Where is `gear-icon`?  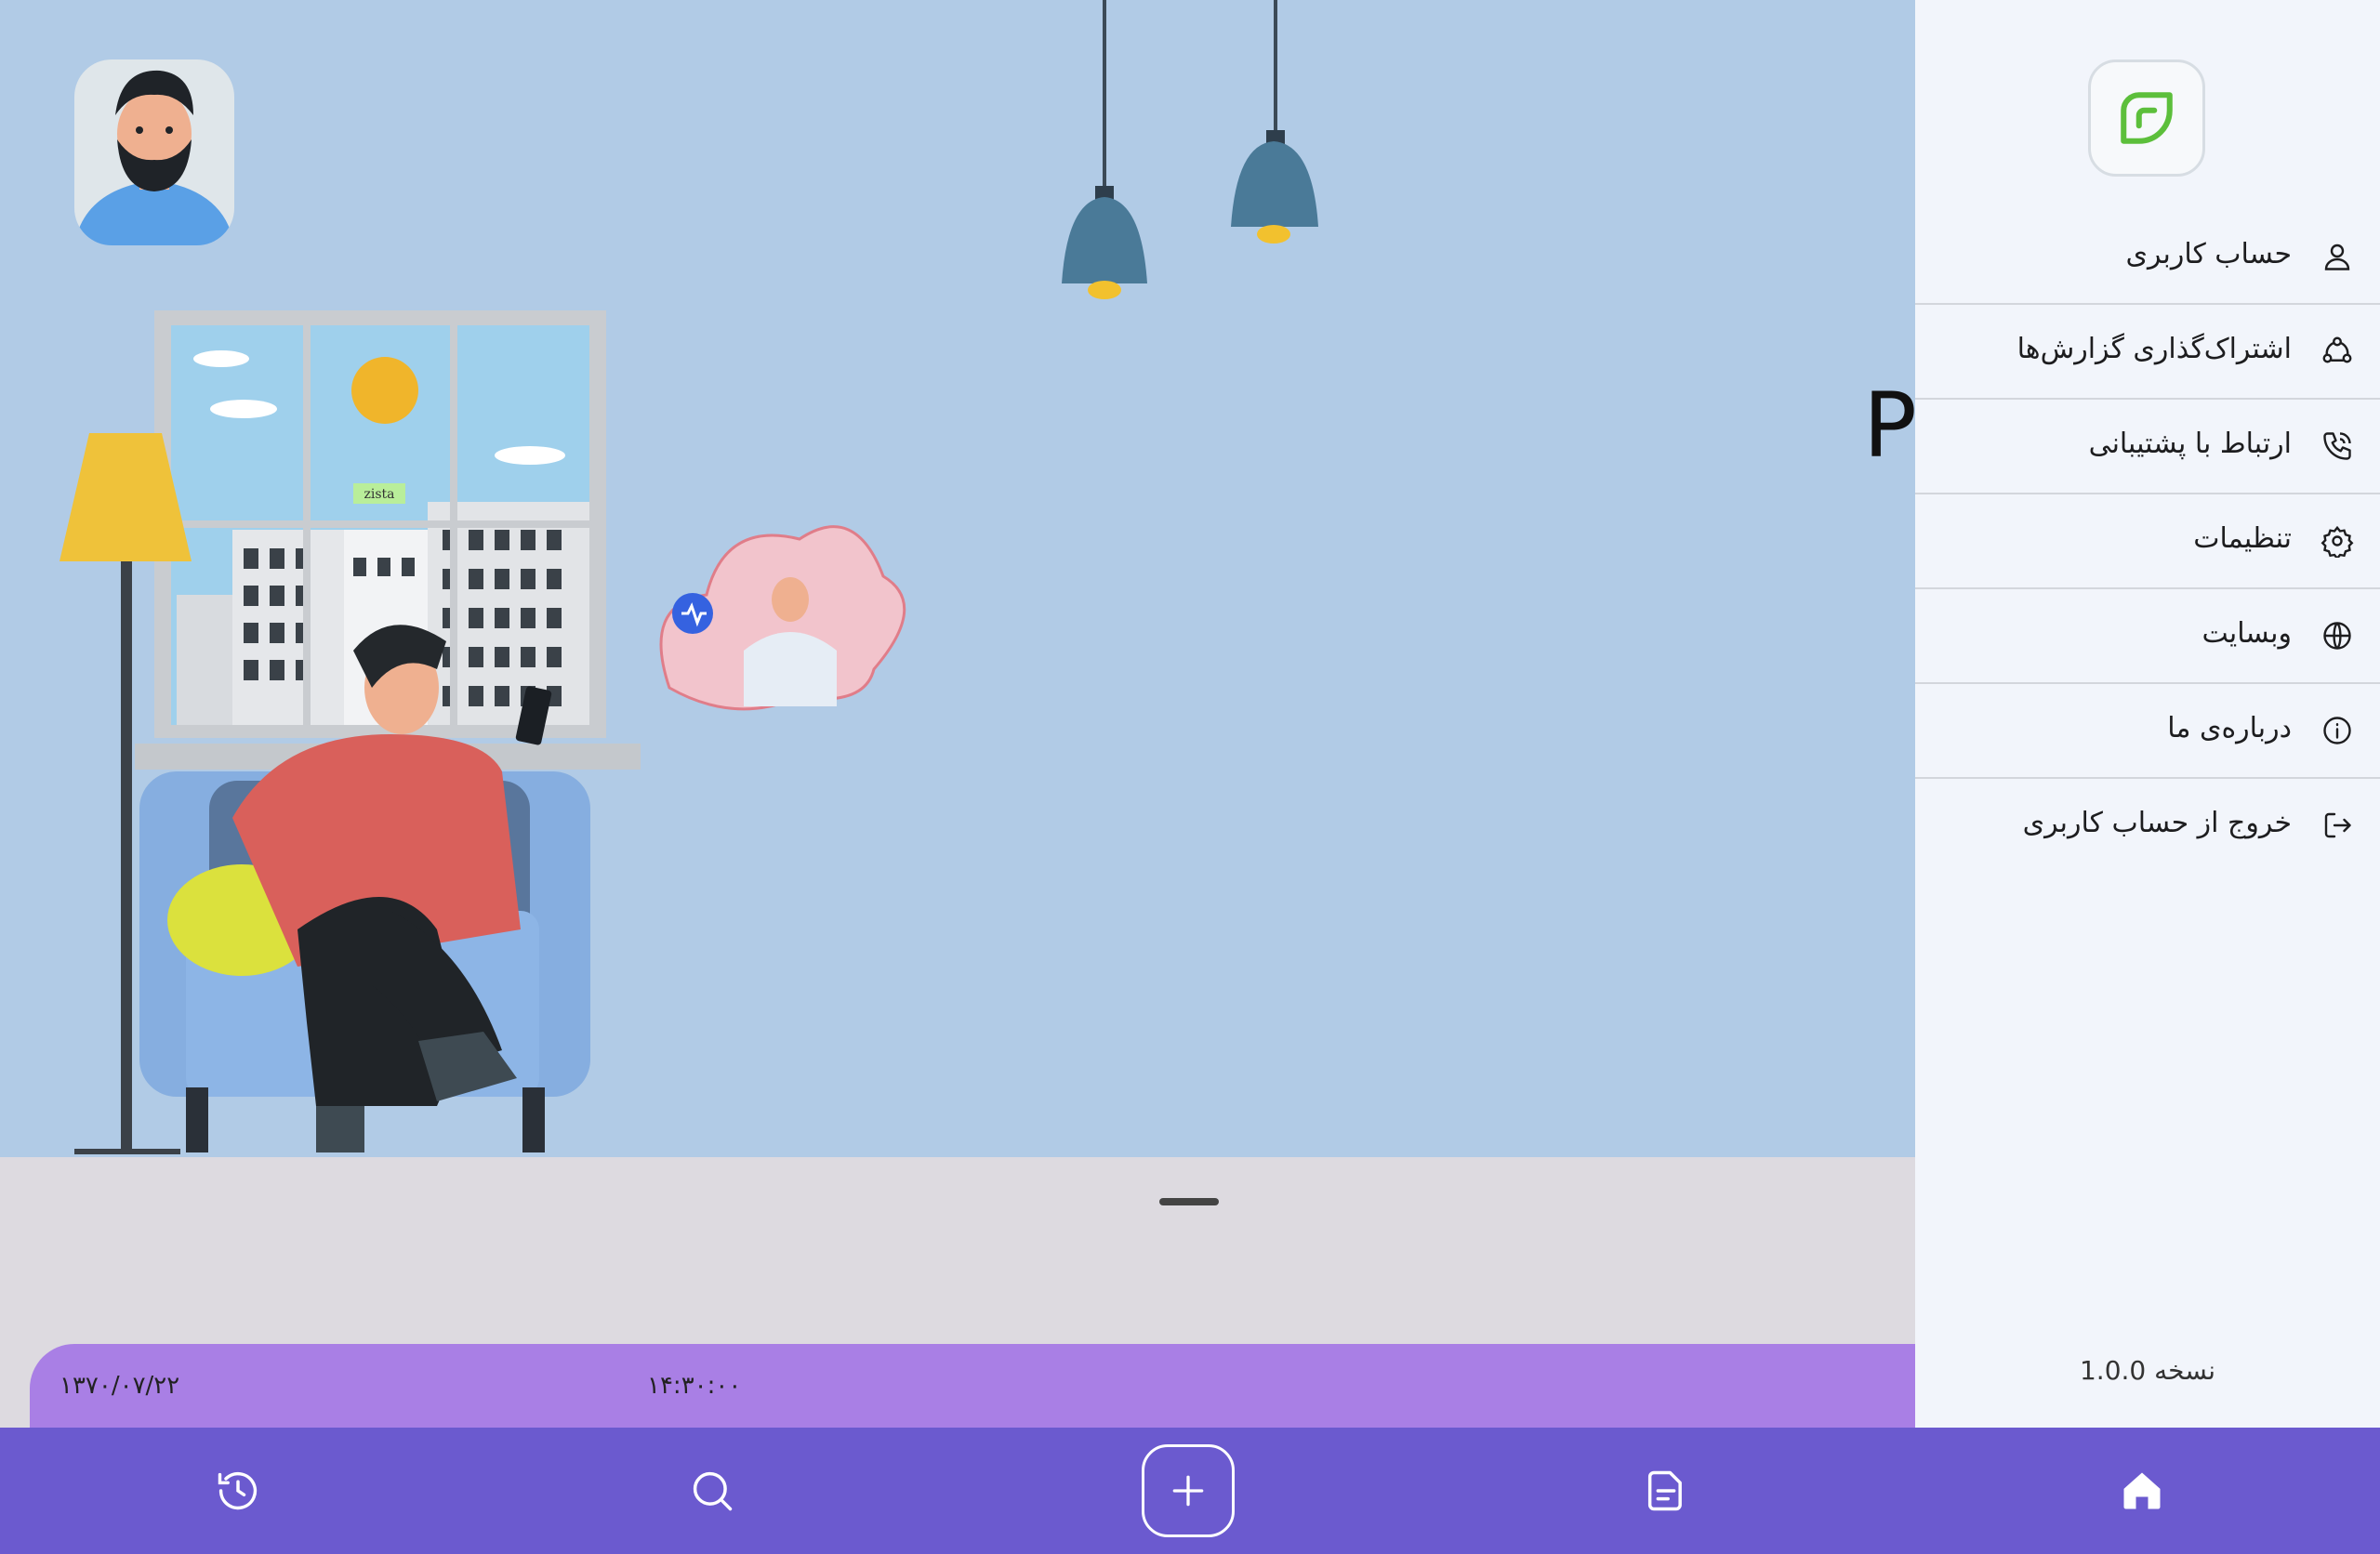
gear-icon is located at coordinates (2337, 541).